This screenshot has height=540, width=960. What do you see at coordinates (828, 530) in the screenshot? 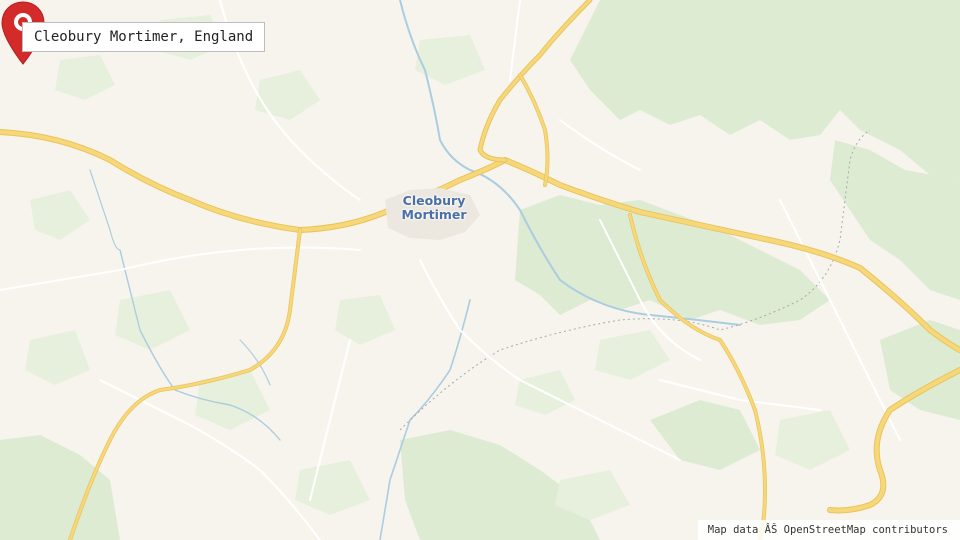
I see `map-attribution: Map data ÂŠ OpenStreetMap contributors` at bounding box center [828, 530].